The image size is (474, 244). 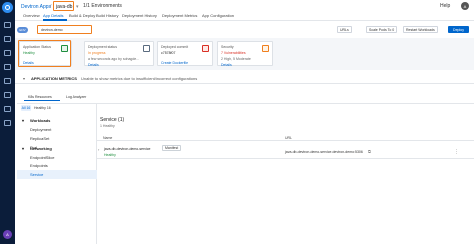 I want to click on copy-icon: ⧉, so click(x=369, y=151).